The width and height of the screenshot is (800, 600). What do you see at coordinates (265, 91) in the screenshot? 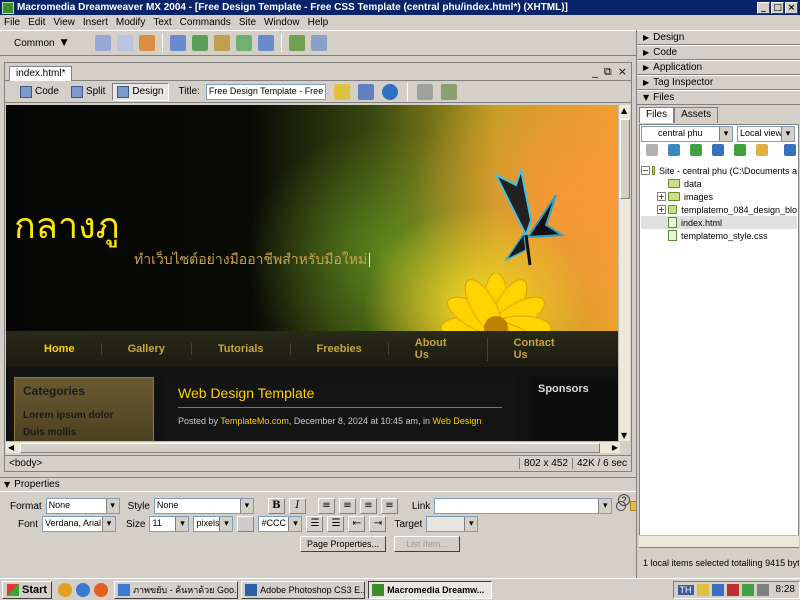
I see `page-title-input: Free Design Template - Free C` at bounding box center [265, 91].